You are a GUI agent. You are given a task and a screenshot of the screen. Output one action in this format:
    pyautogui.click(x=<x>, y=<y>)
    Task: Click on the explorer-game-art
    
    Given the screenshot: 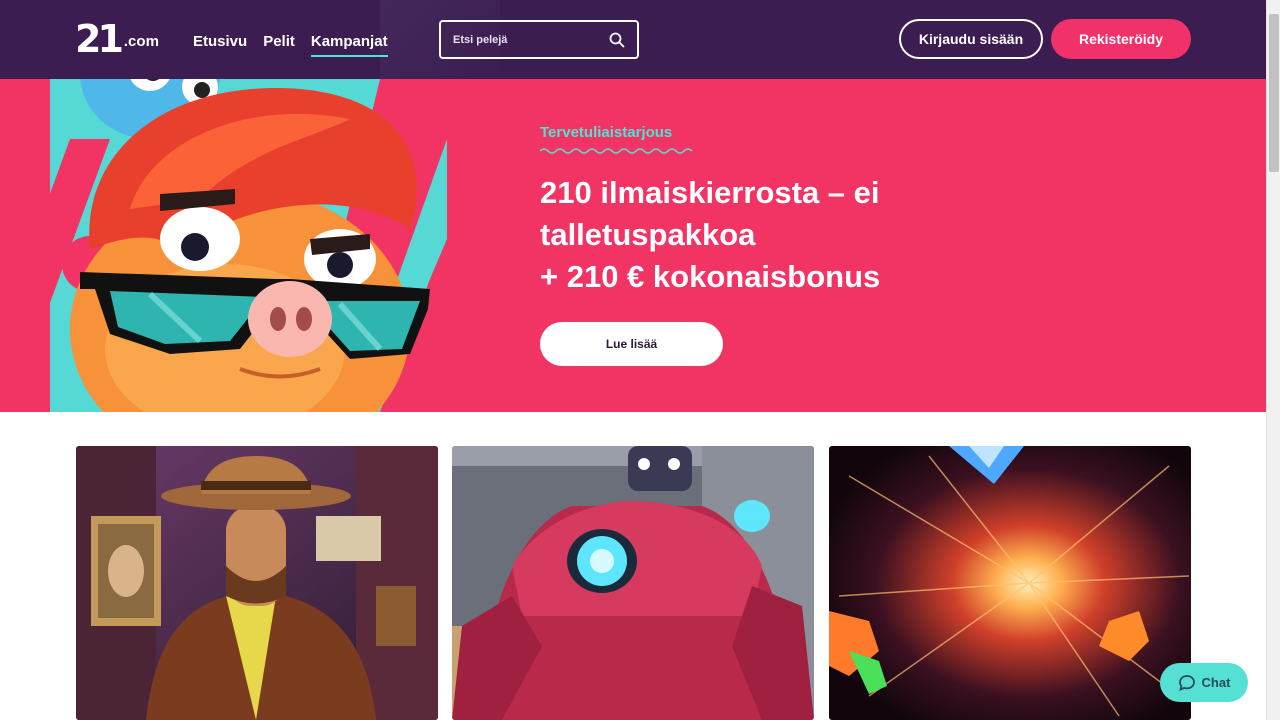 What is the action you would take?
    pyautogui.click(x=257, y=583)
    